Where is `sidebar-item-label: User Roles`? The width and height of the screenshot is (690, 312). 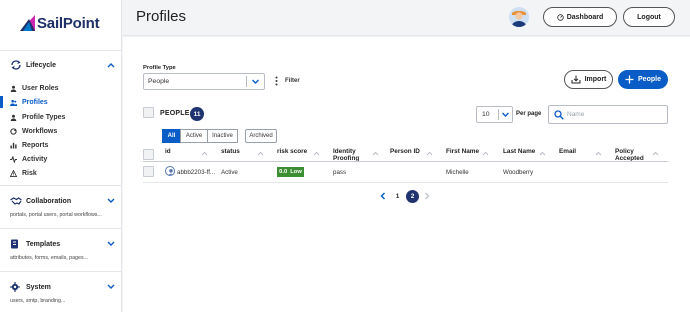
sidebar-item-label: User Roles is located at coordinates (40, 88).